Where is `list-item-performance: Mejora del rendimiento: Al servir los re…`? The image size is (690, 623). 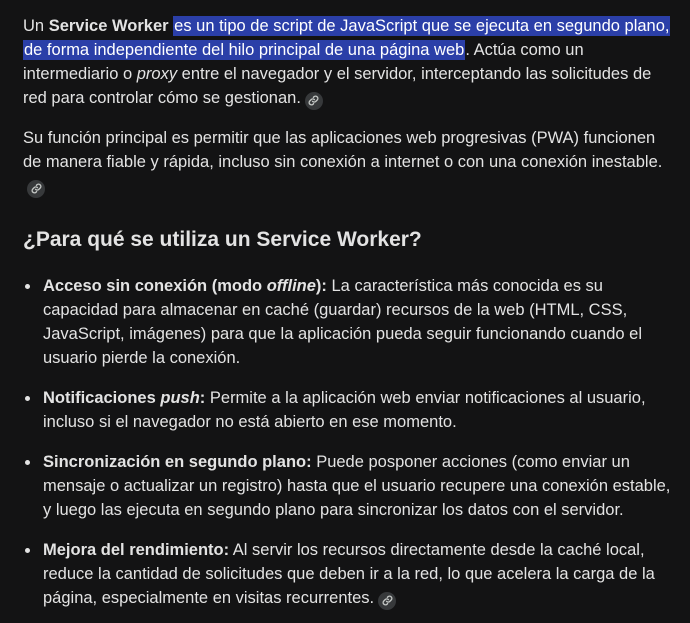
list-item-performance: Mejora del rendimiento: Al servir los re… is located at coordinates (348, 574).